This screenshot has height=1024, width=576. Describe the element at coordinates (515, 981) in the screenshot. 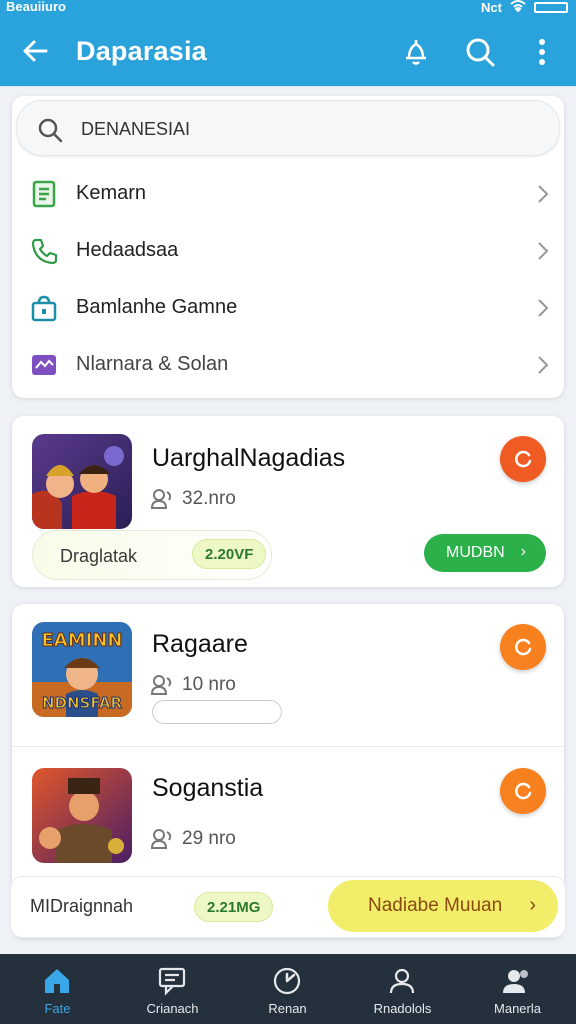

I see `people-icon` at that location.